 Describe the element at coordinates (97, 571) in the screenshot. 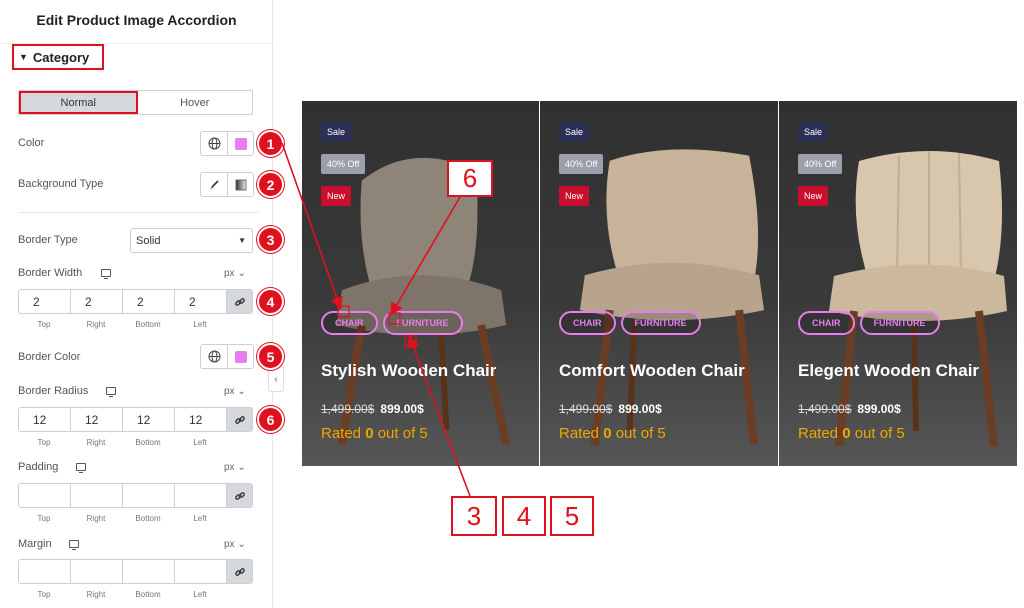

I see `margin-right` at that location.